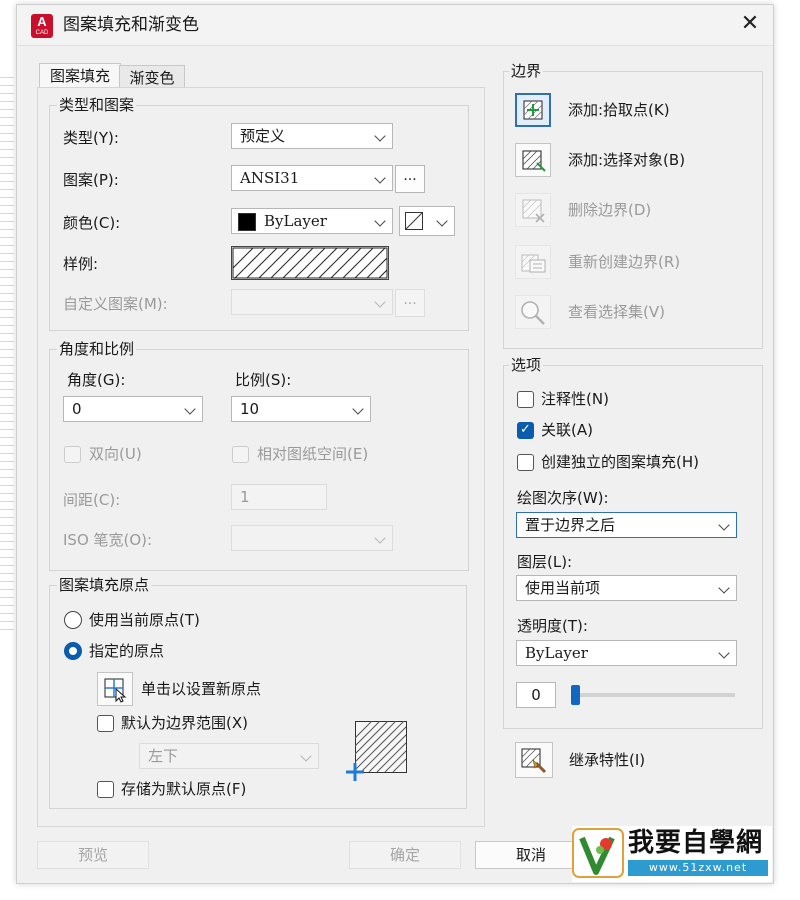 This screenshot has width=800, height=900. What do you see at coordinates (73, 651) in the screenshot?
I see `specified-origin-radio` at bounding box center [73, 651].